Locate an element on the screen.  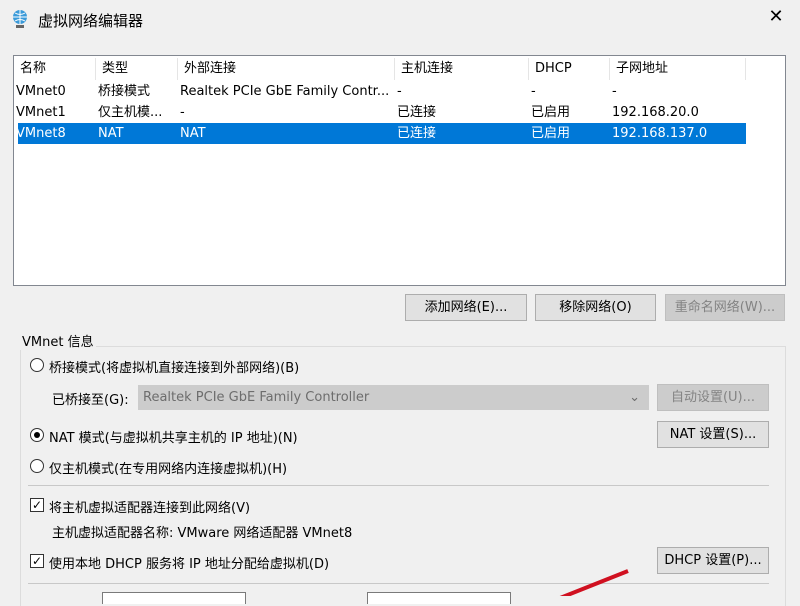
table-cell: 桥接模式 is located at coordinates (124, 91).